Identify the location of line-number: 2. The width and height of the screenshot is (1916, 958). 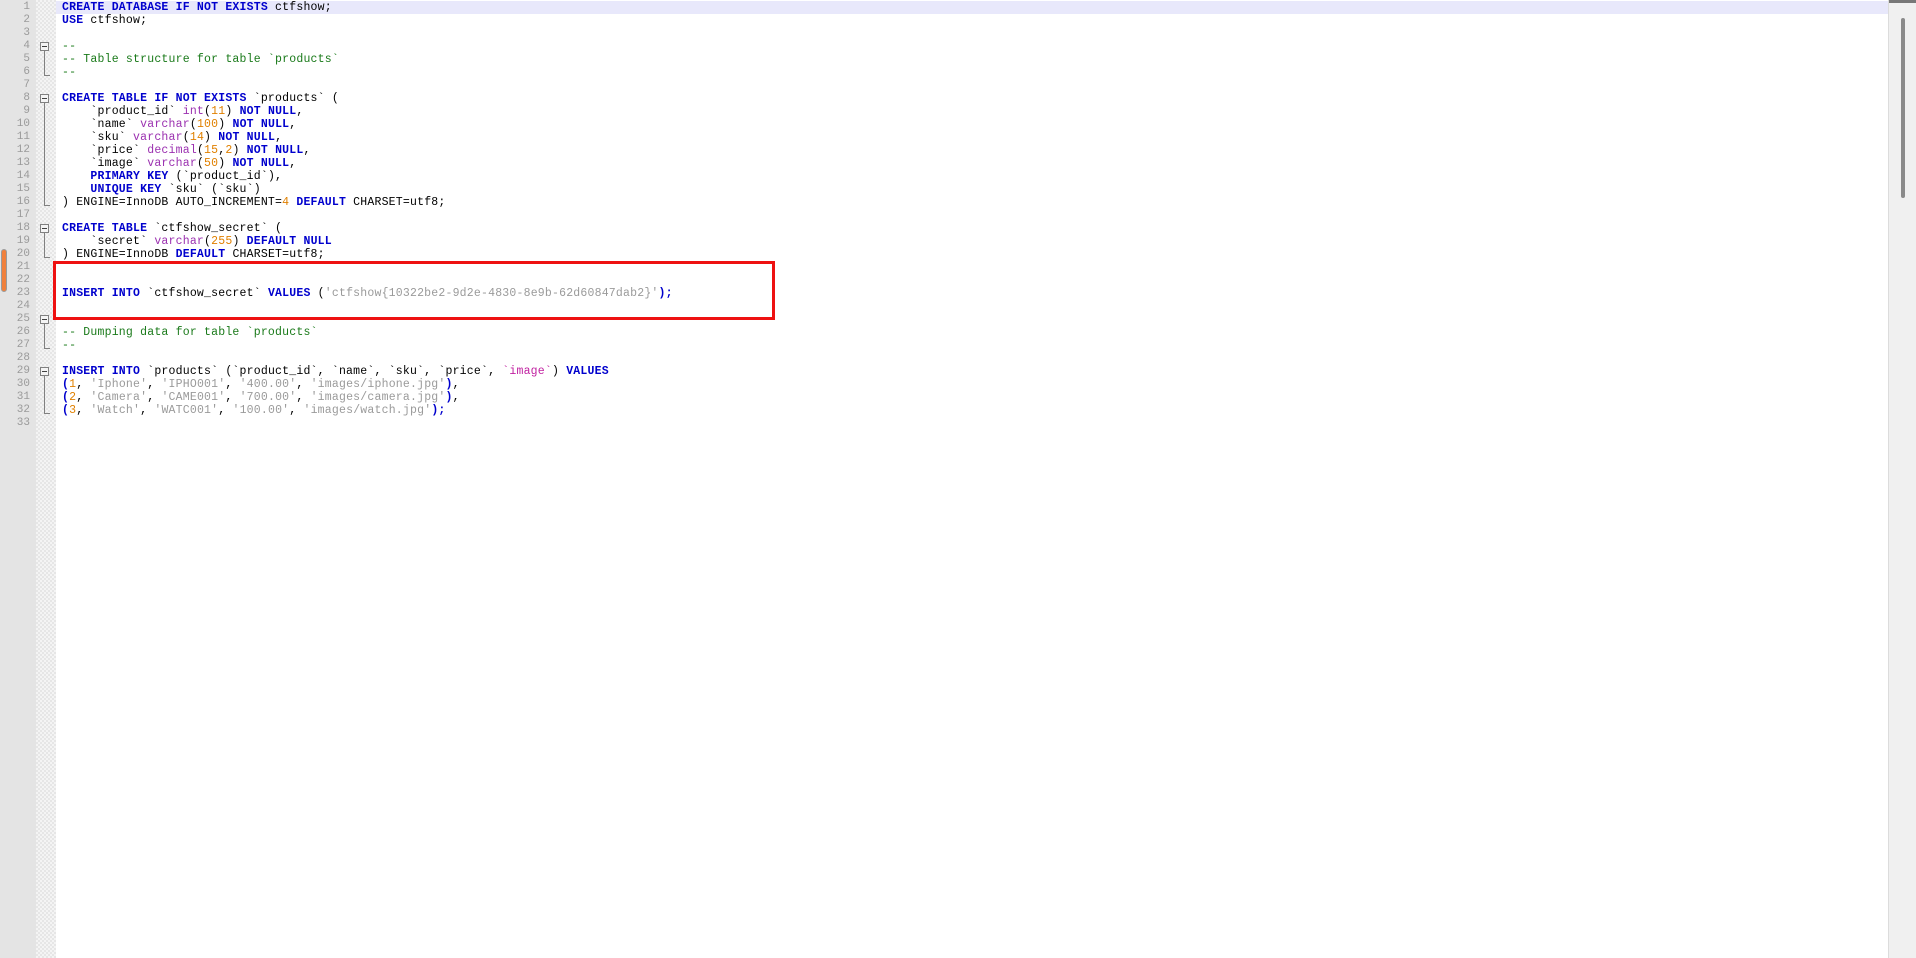
(26, 20).